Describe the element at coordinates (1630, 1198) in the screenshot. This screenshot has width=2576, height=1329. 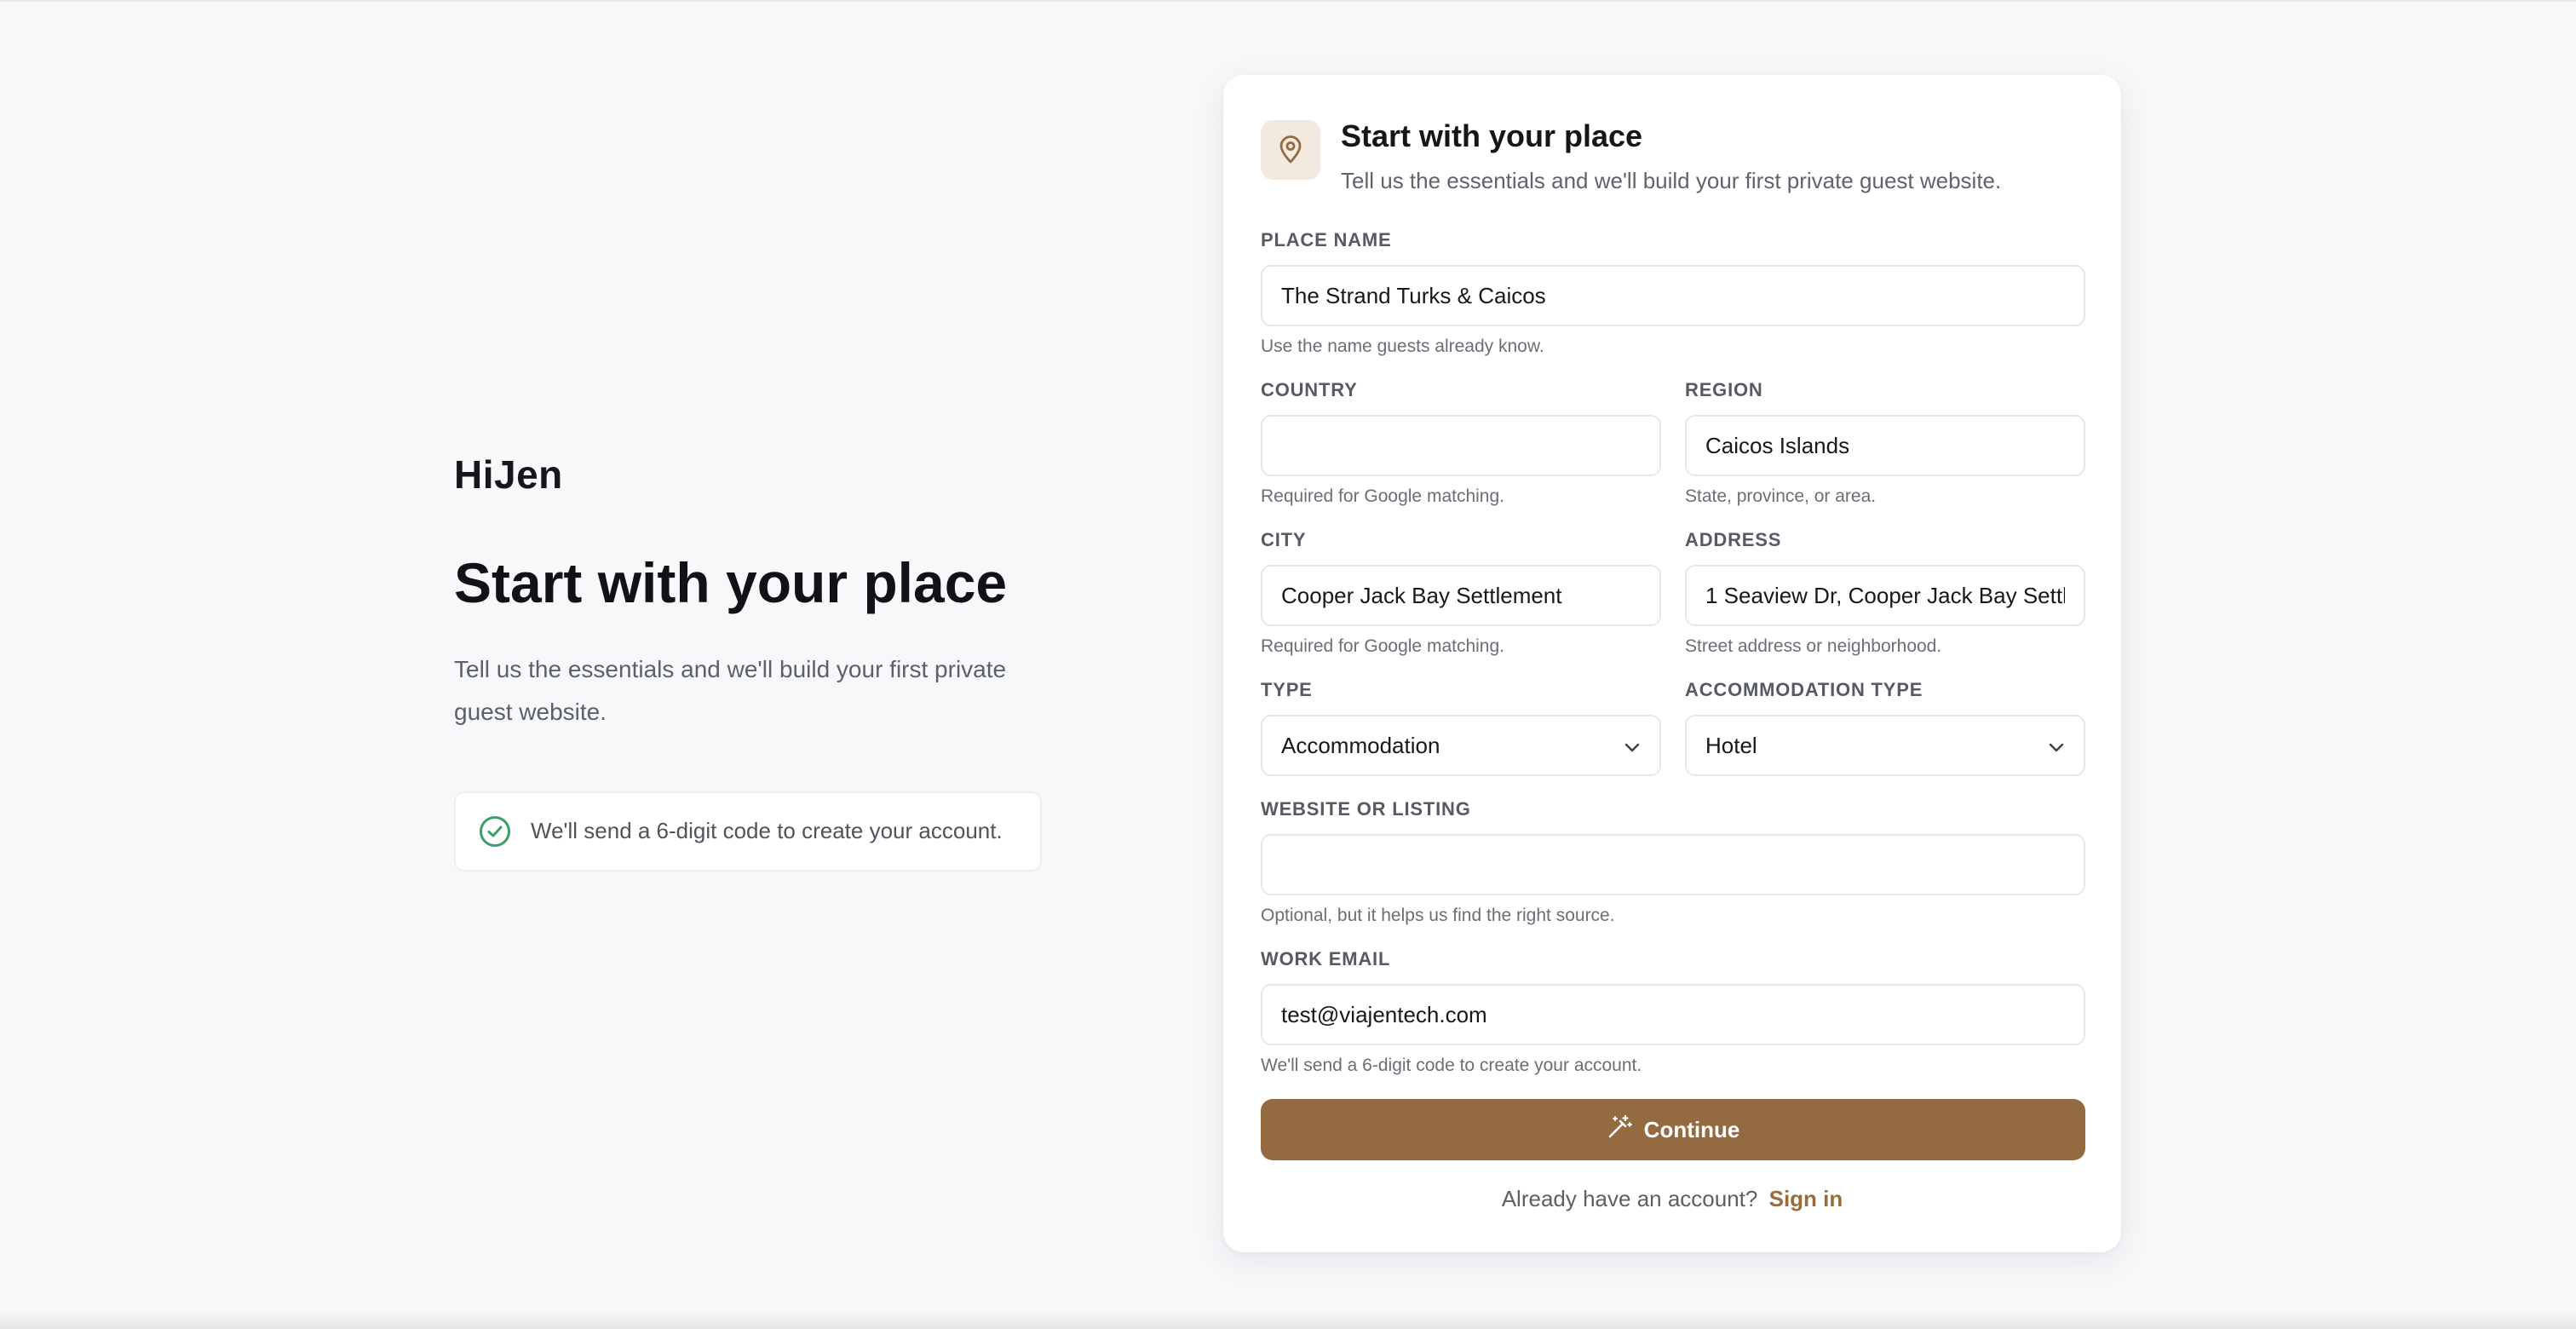
I see `signin-prompt: Already have an account?` at that location.